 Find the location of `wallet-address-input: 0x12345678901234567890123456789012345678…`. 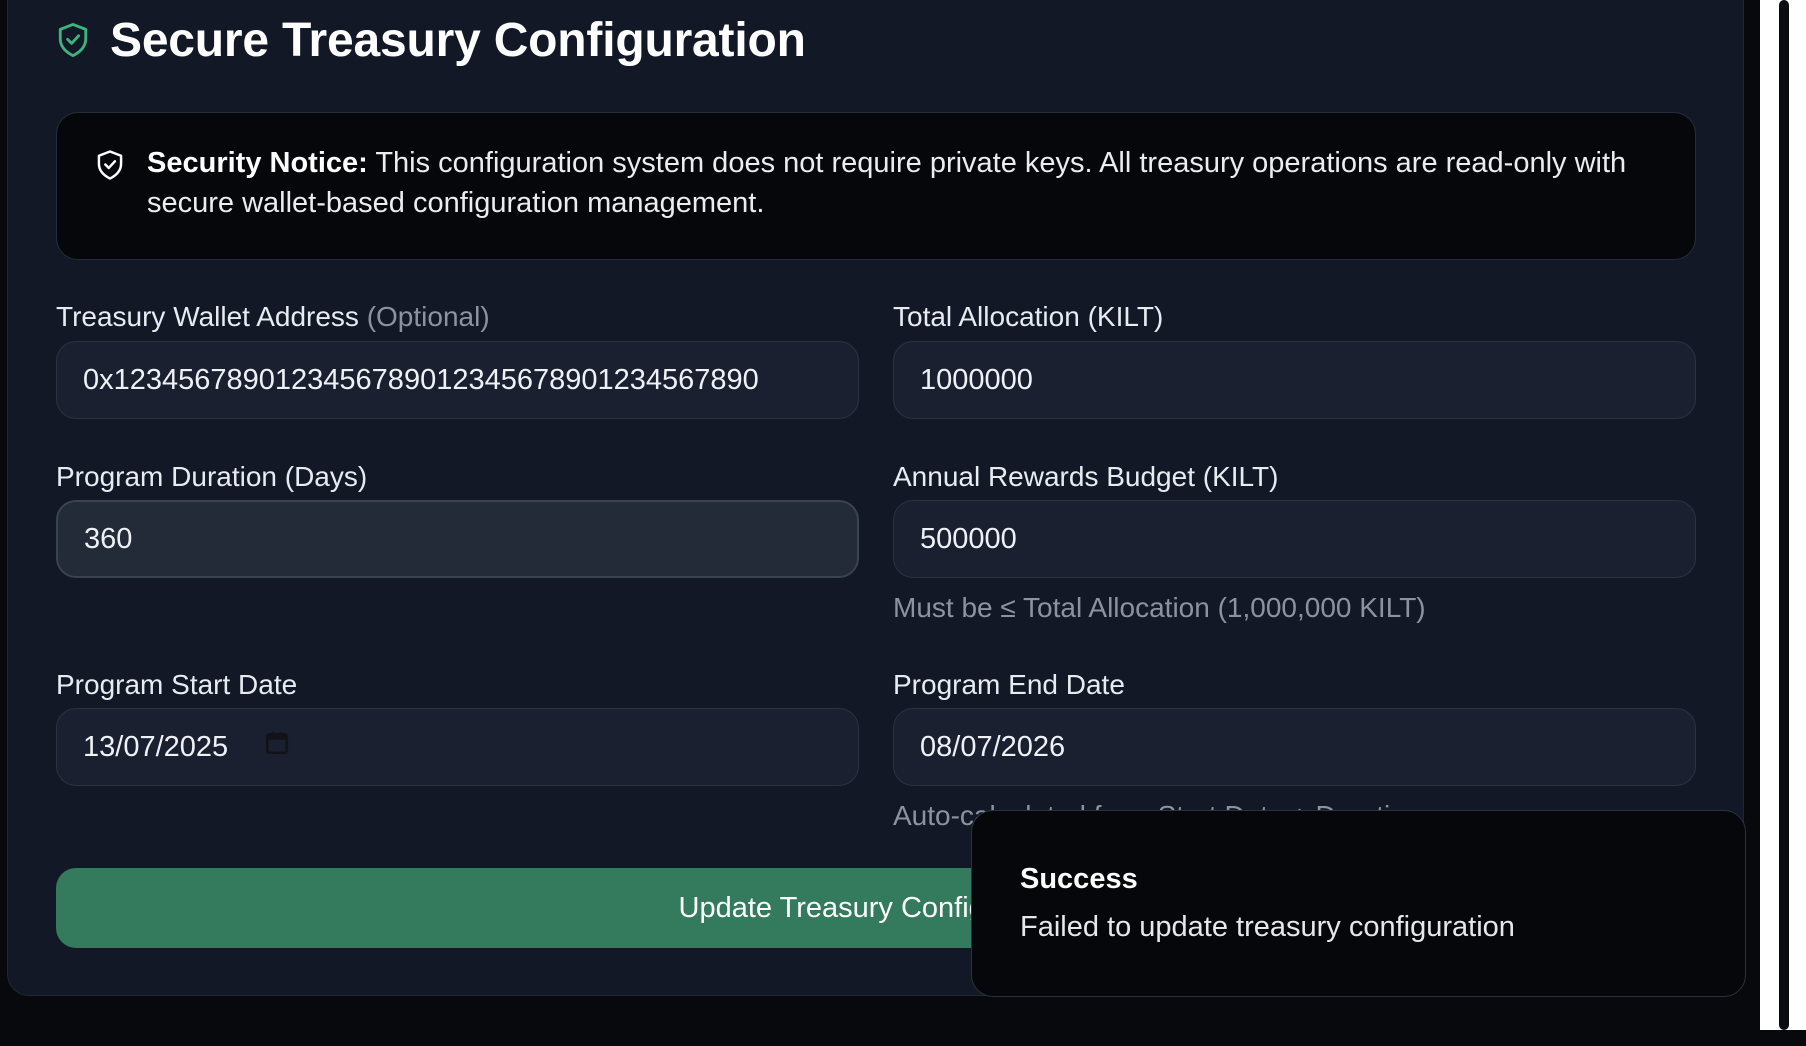

wallet-address-input: 0x12345678901234567890123456789012345678… is located at coordinates (457, 380).